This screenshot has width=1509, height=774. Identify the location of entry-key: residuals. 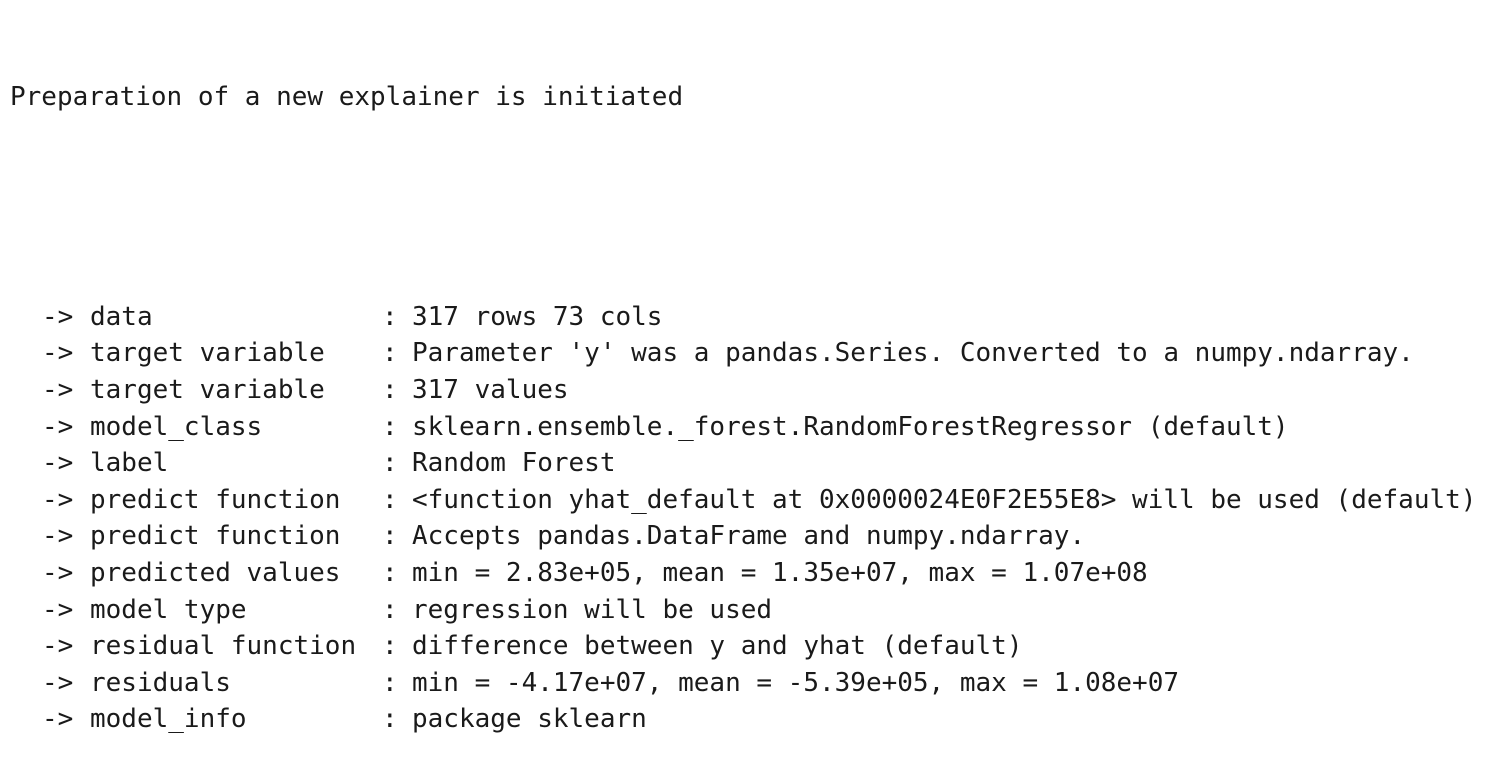
(160, 682).